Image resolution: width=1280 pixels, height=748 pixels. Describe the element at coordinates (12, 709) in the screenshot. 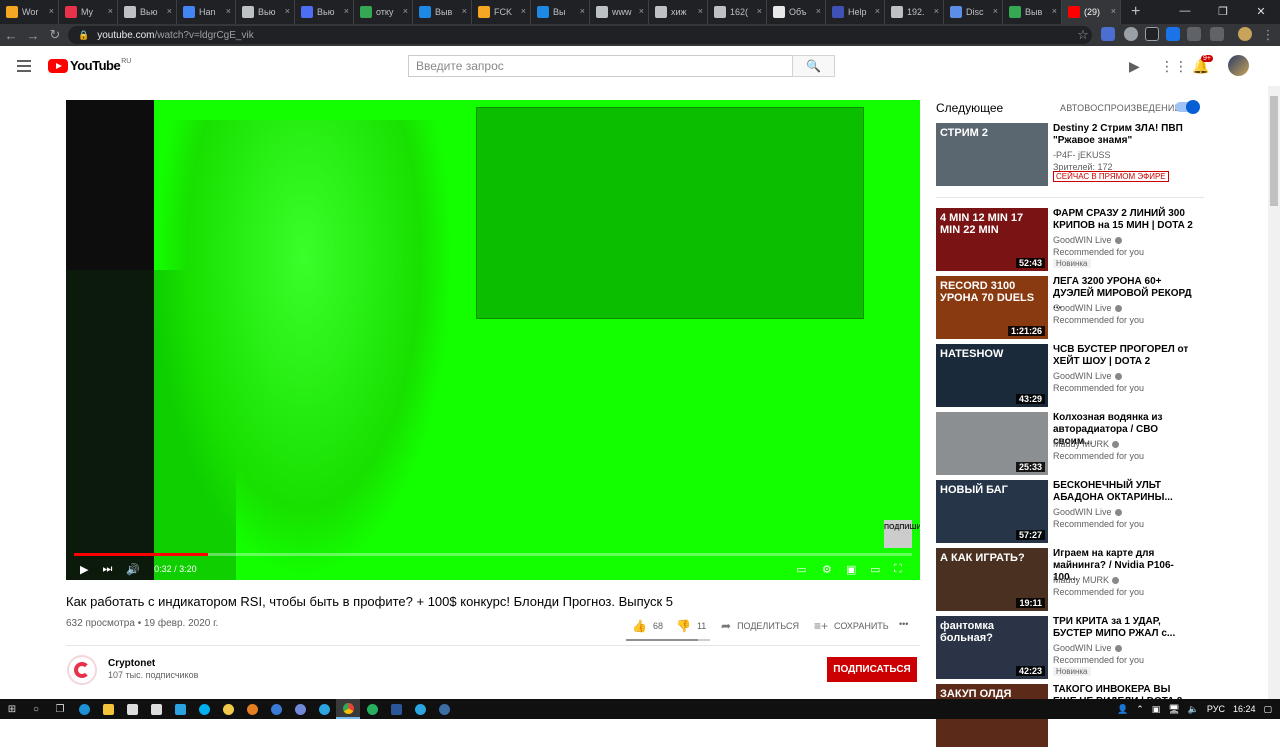

I see `windows-start-icon: ⊞` at that location.